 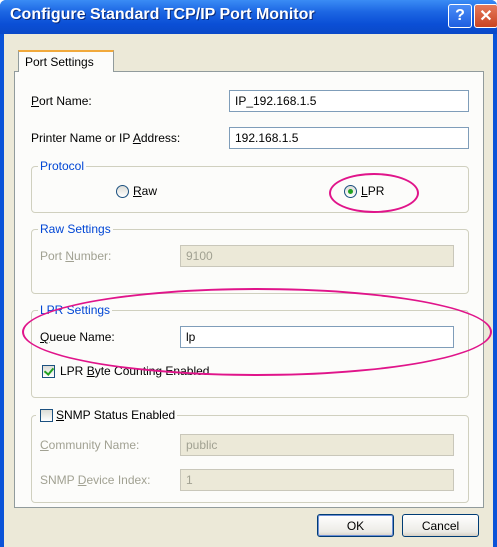 I want to click on raw-radio-label: Raw, so click(x=145, y=191).